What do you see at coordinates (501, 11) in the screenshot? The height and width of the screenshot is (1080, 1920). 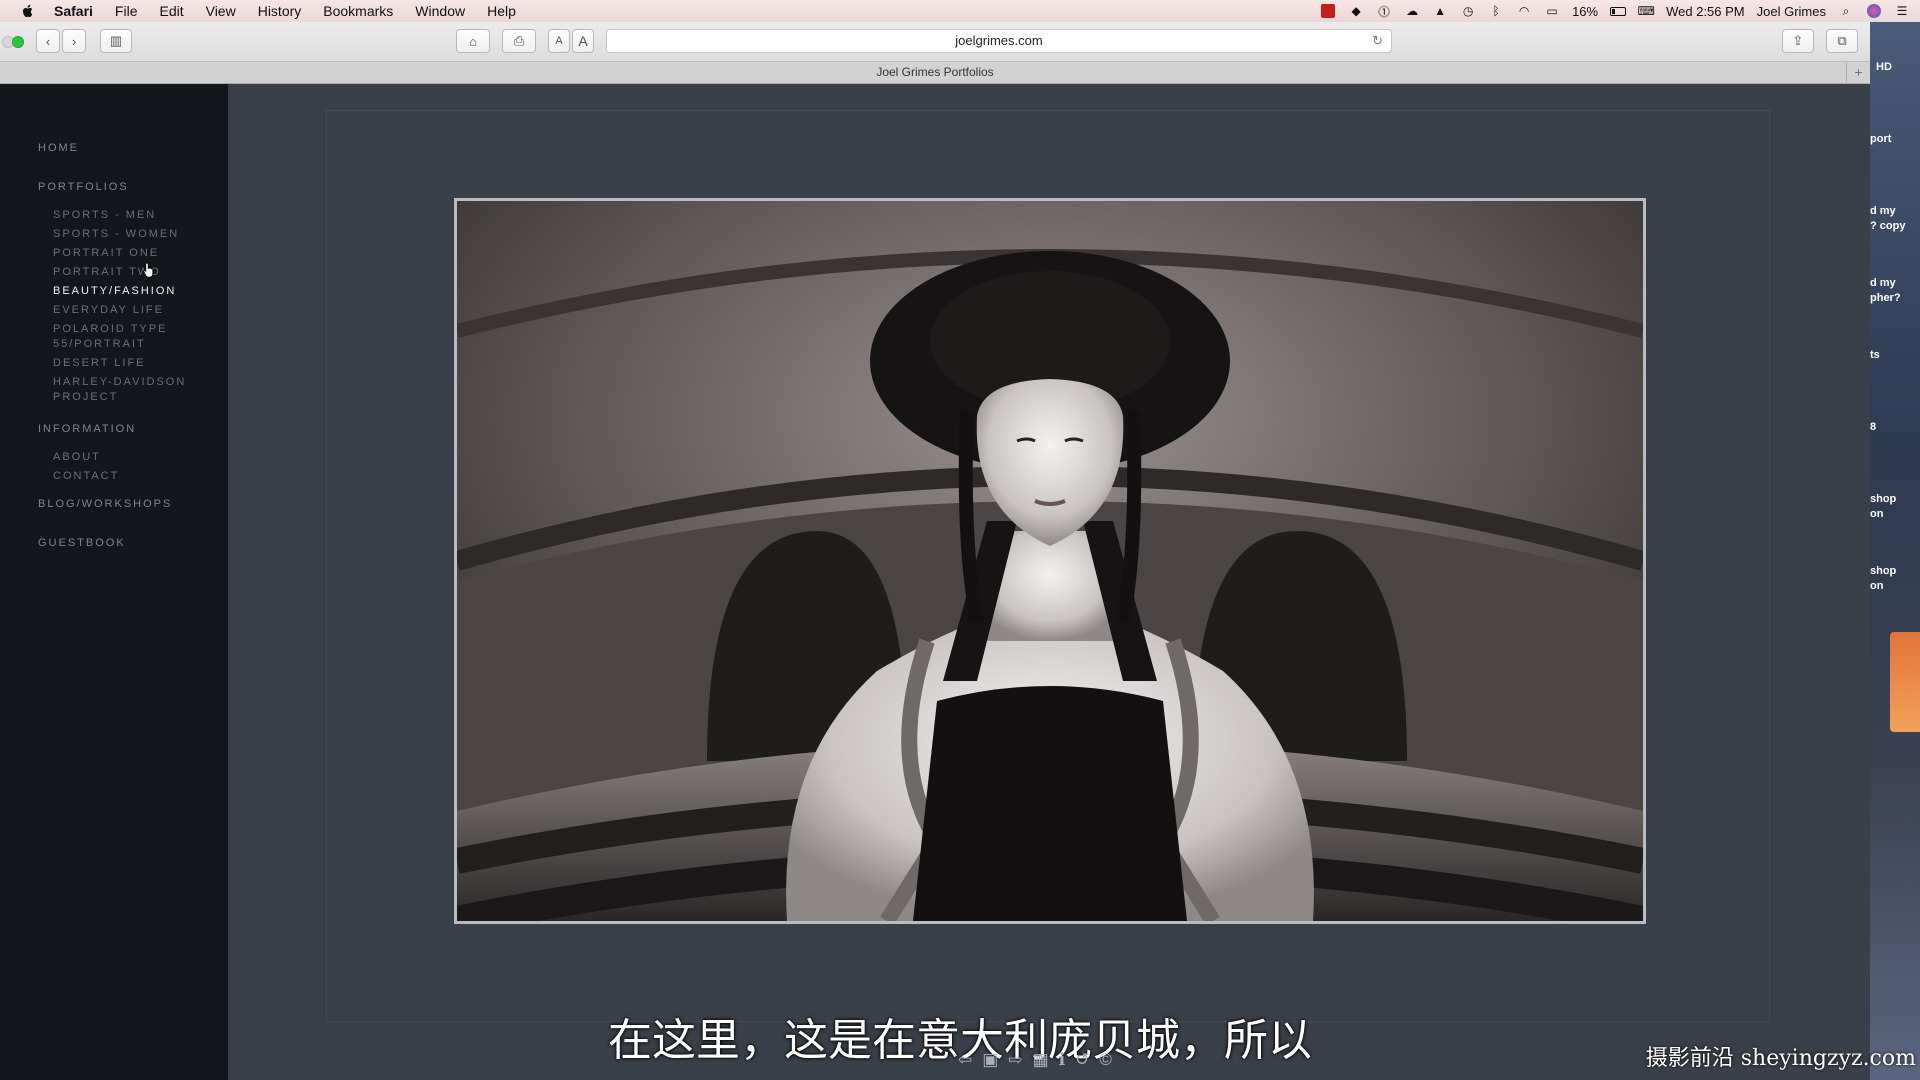 I see `menu-help: Help` at bounding box center [501, 11].